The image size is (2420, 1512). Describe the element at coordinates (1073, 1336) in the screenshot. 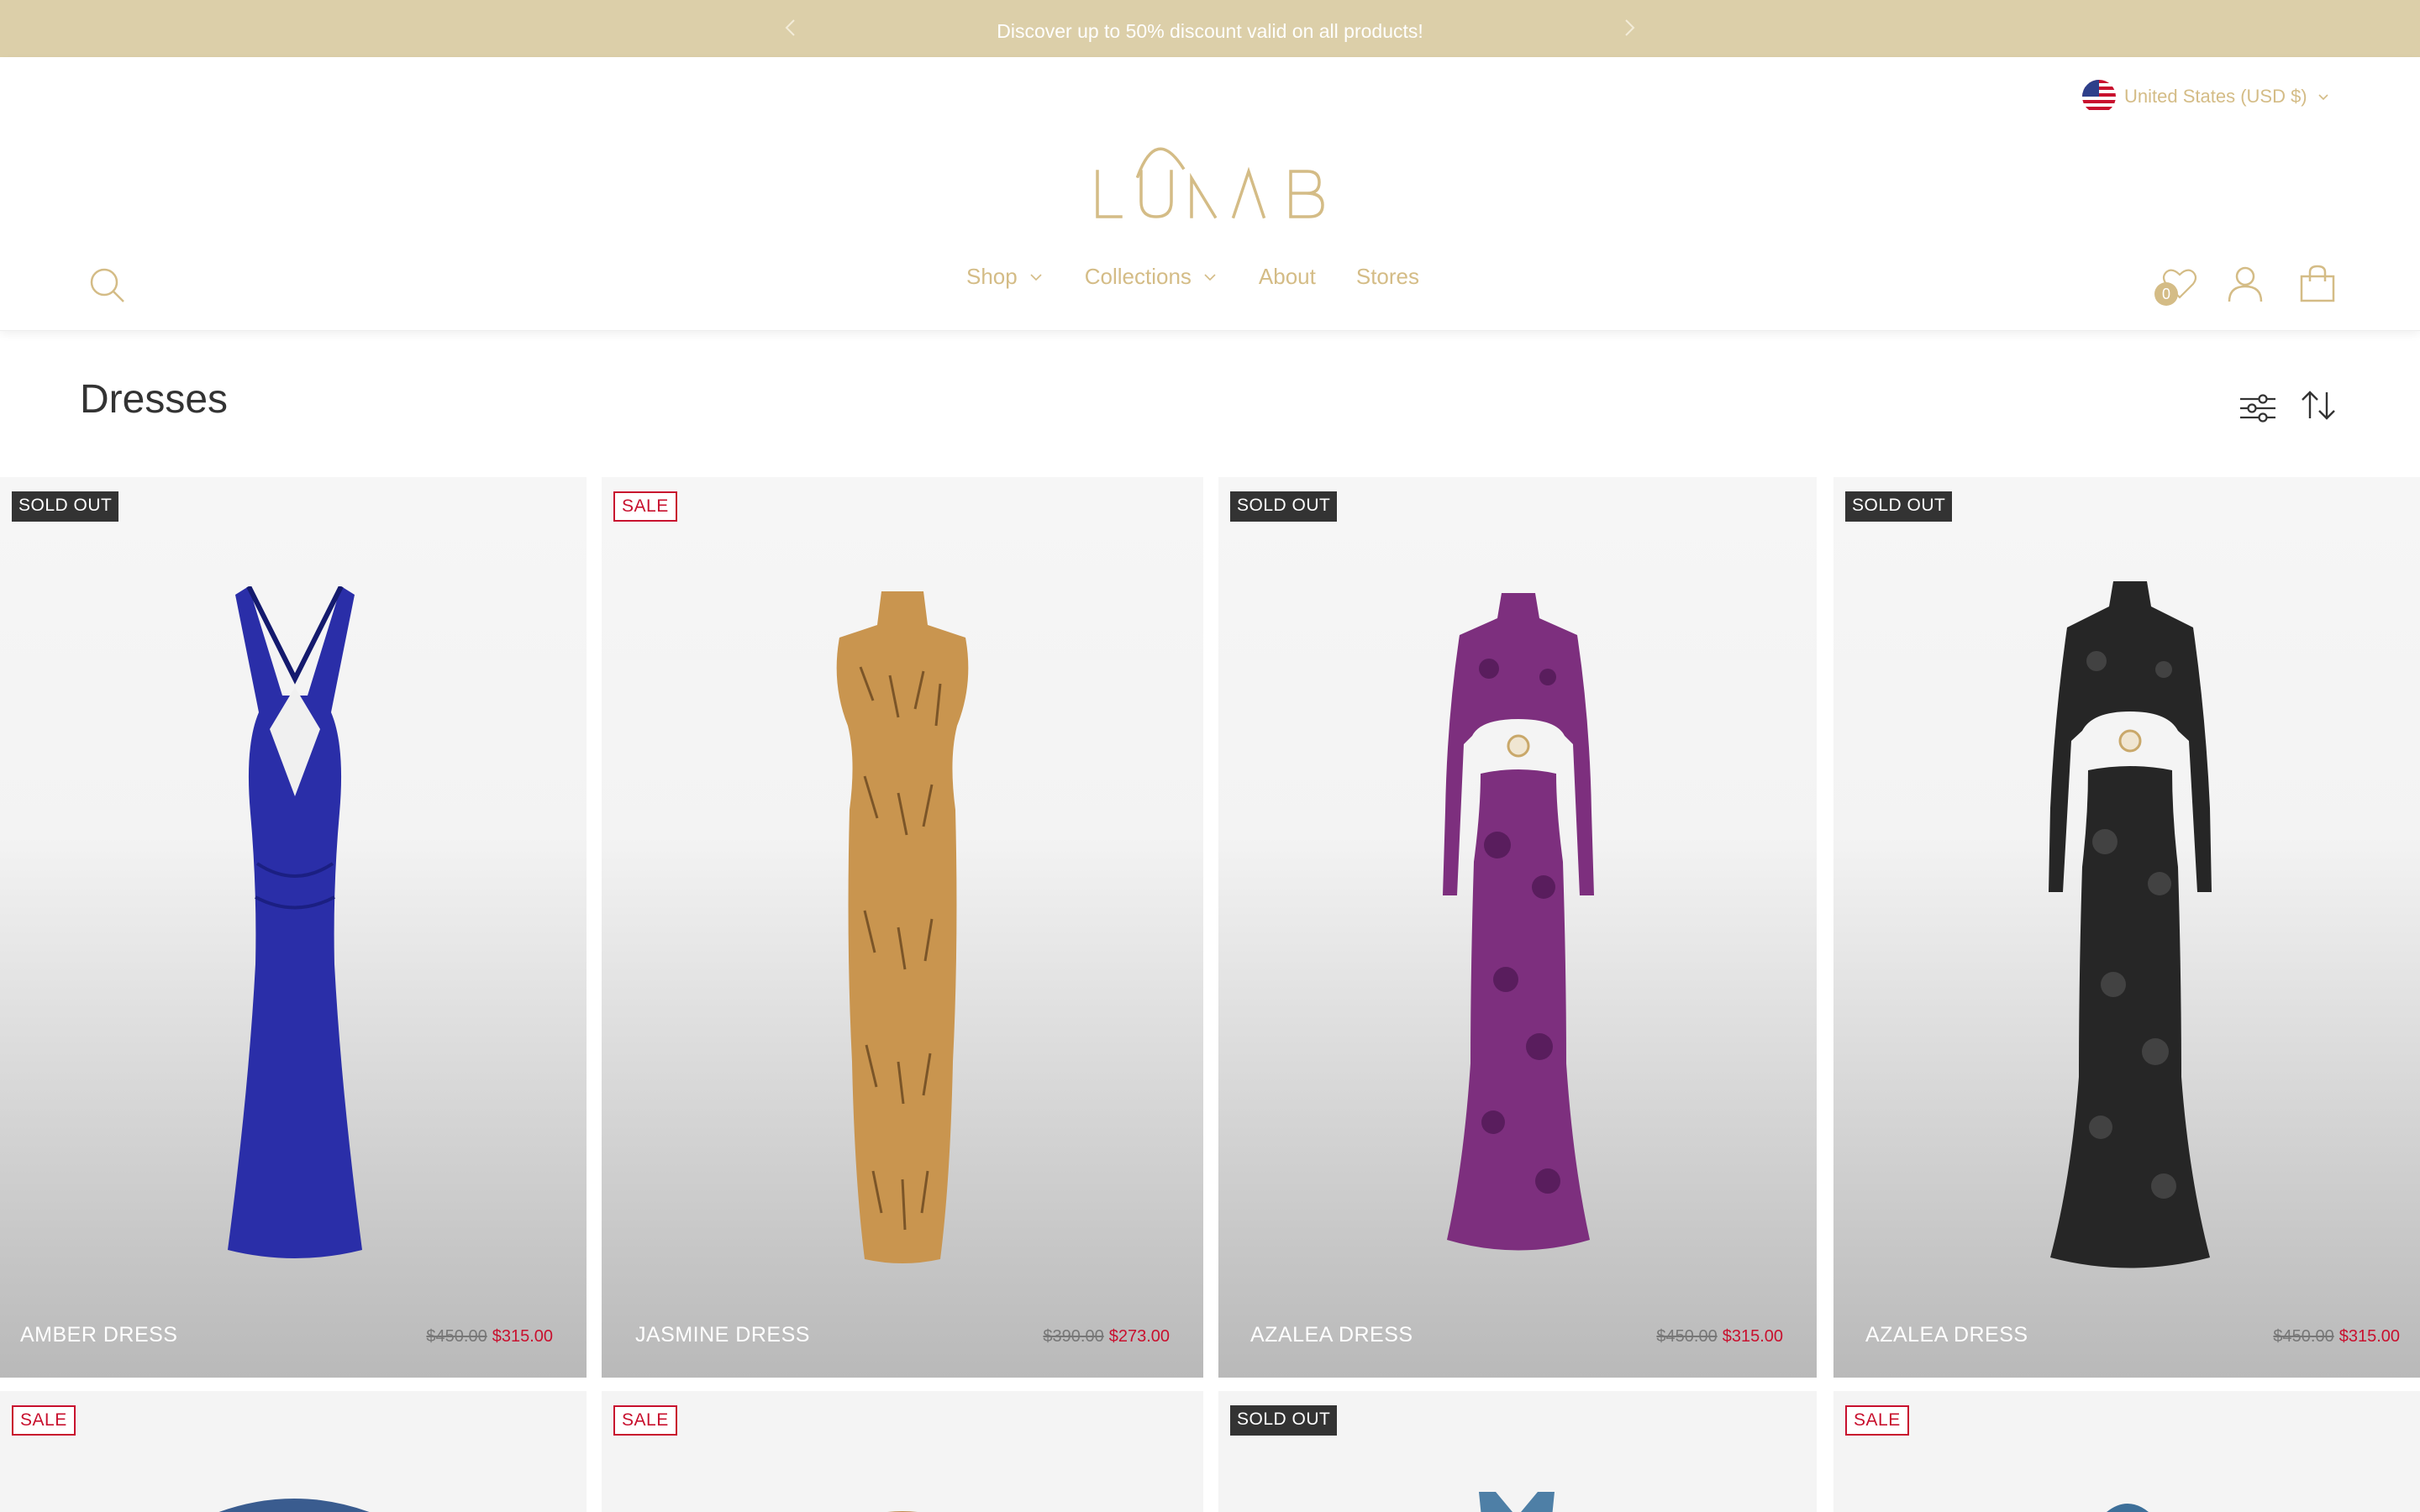

I see `original-price: $390.00` at that location.